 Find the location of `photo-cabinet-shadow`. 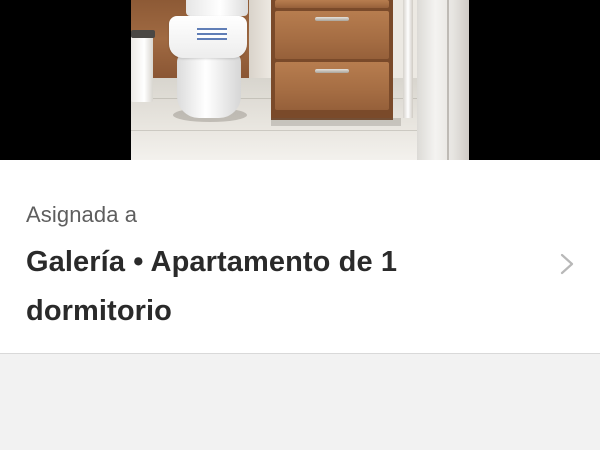

photo-cabinet-shadow is located at coordinates (336, 122).